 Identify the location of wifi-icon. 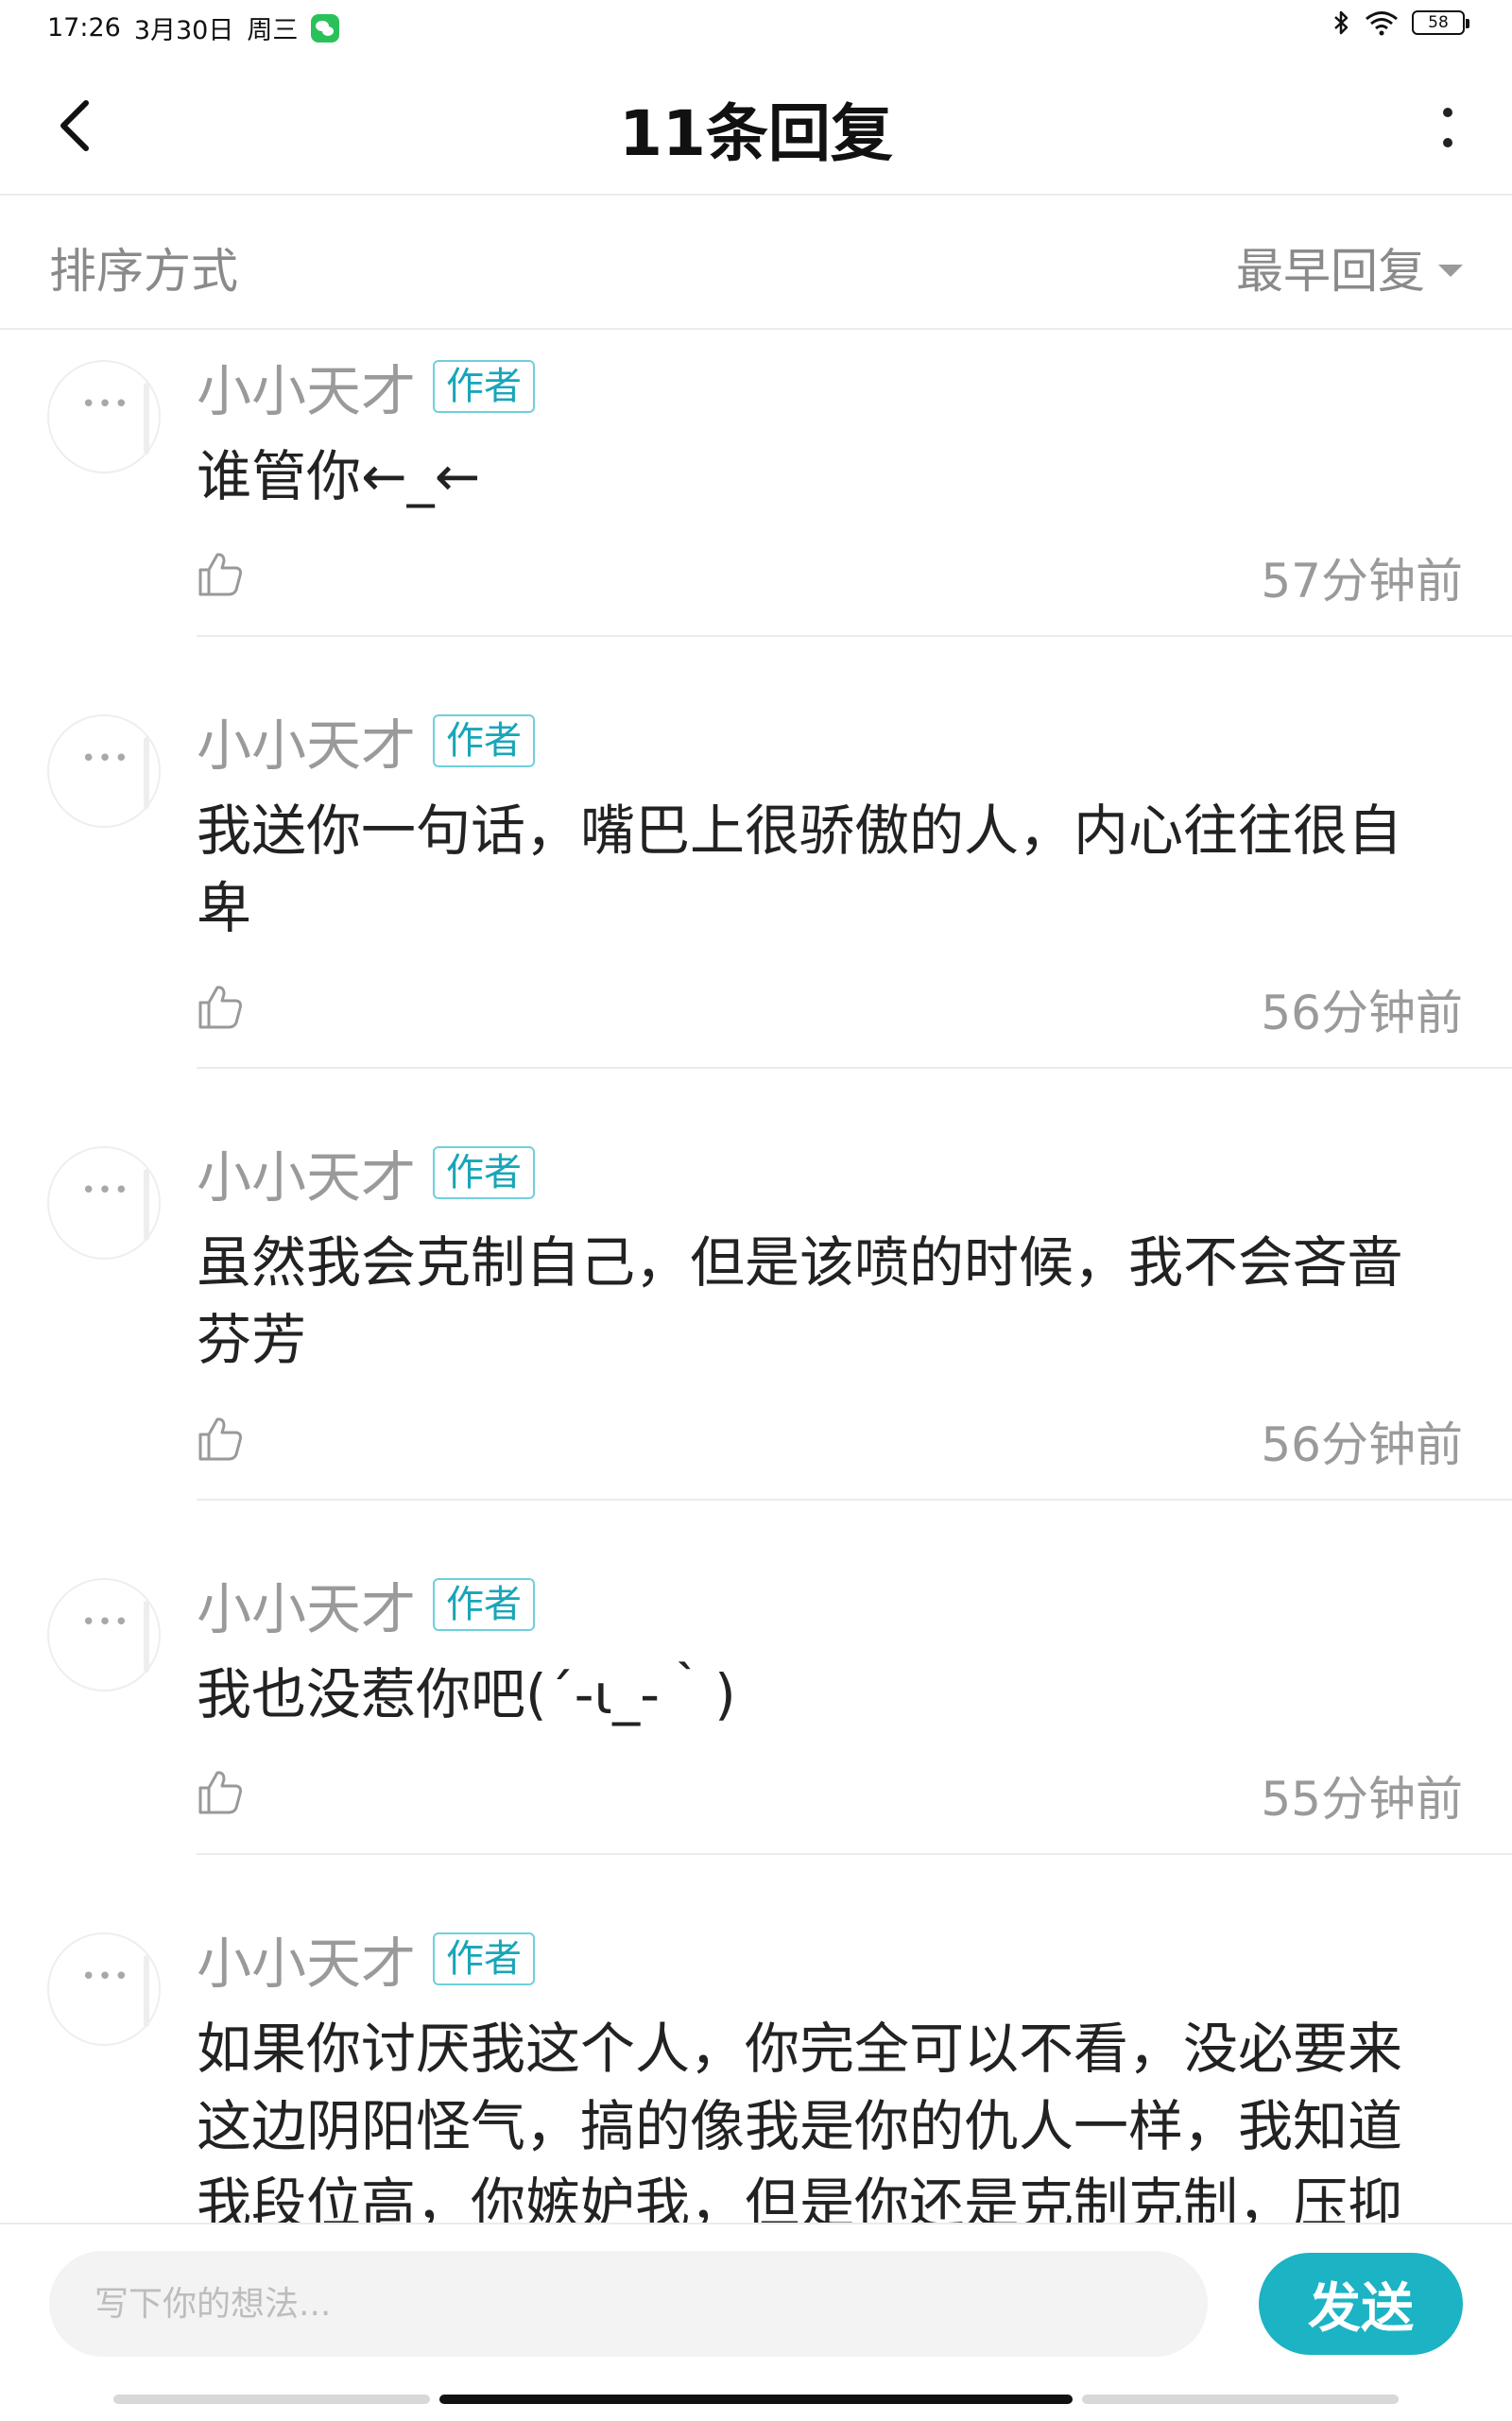
(1382, 23).